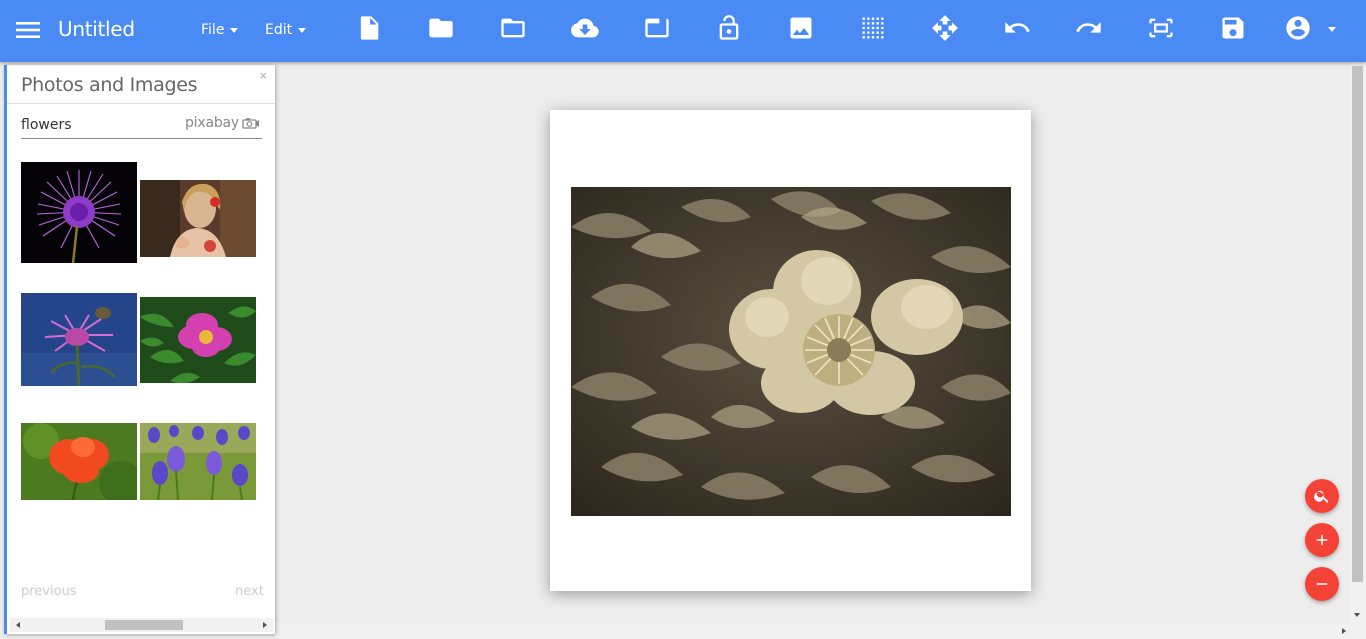 This screenshot has height=639, width=1366. I want to click on thumbnail-pink-cornflower, so click(79, 339).